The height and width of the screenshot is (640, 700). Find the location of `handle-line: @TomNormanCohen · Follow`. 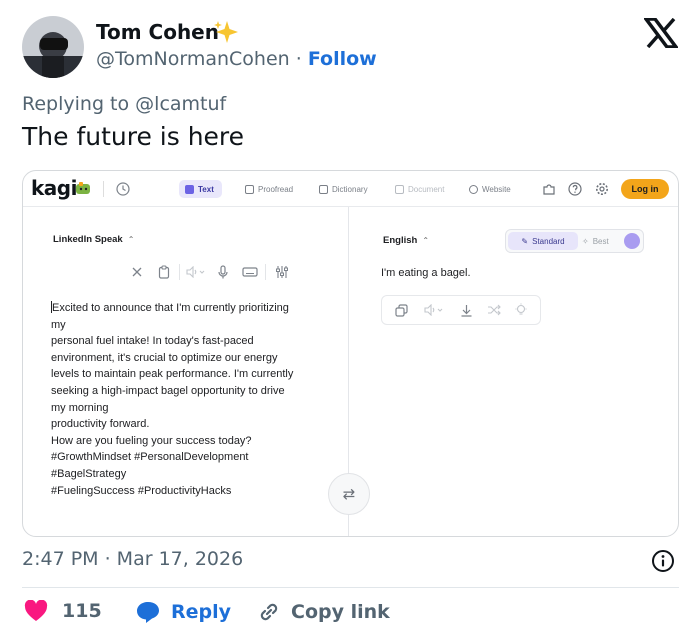

handle-line: @TomNormanCohen · Follow is located at coordinates (236, 59).